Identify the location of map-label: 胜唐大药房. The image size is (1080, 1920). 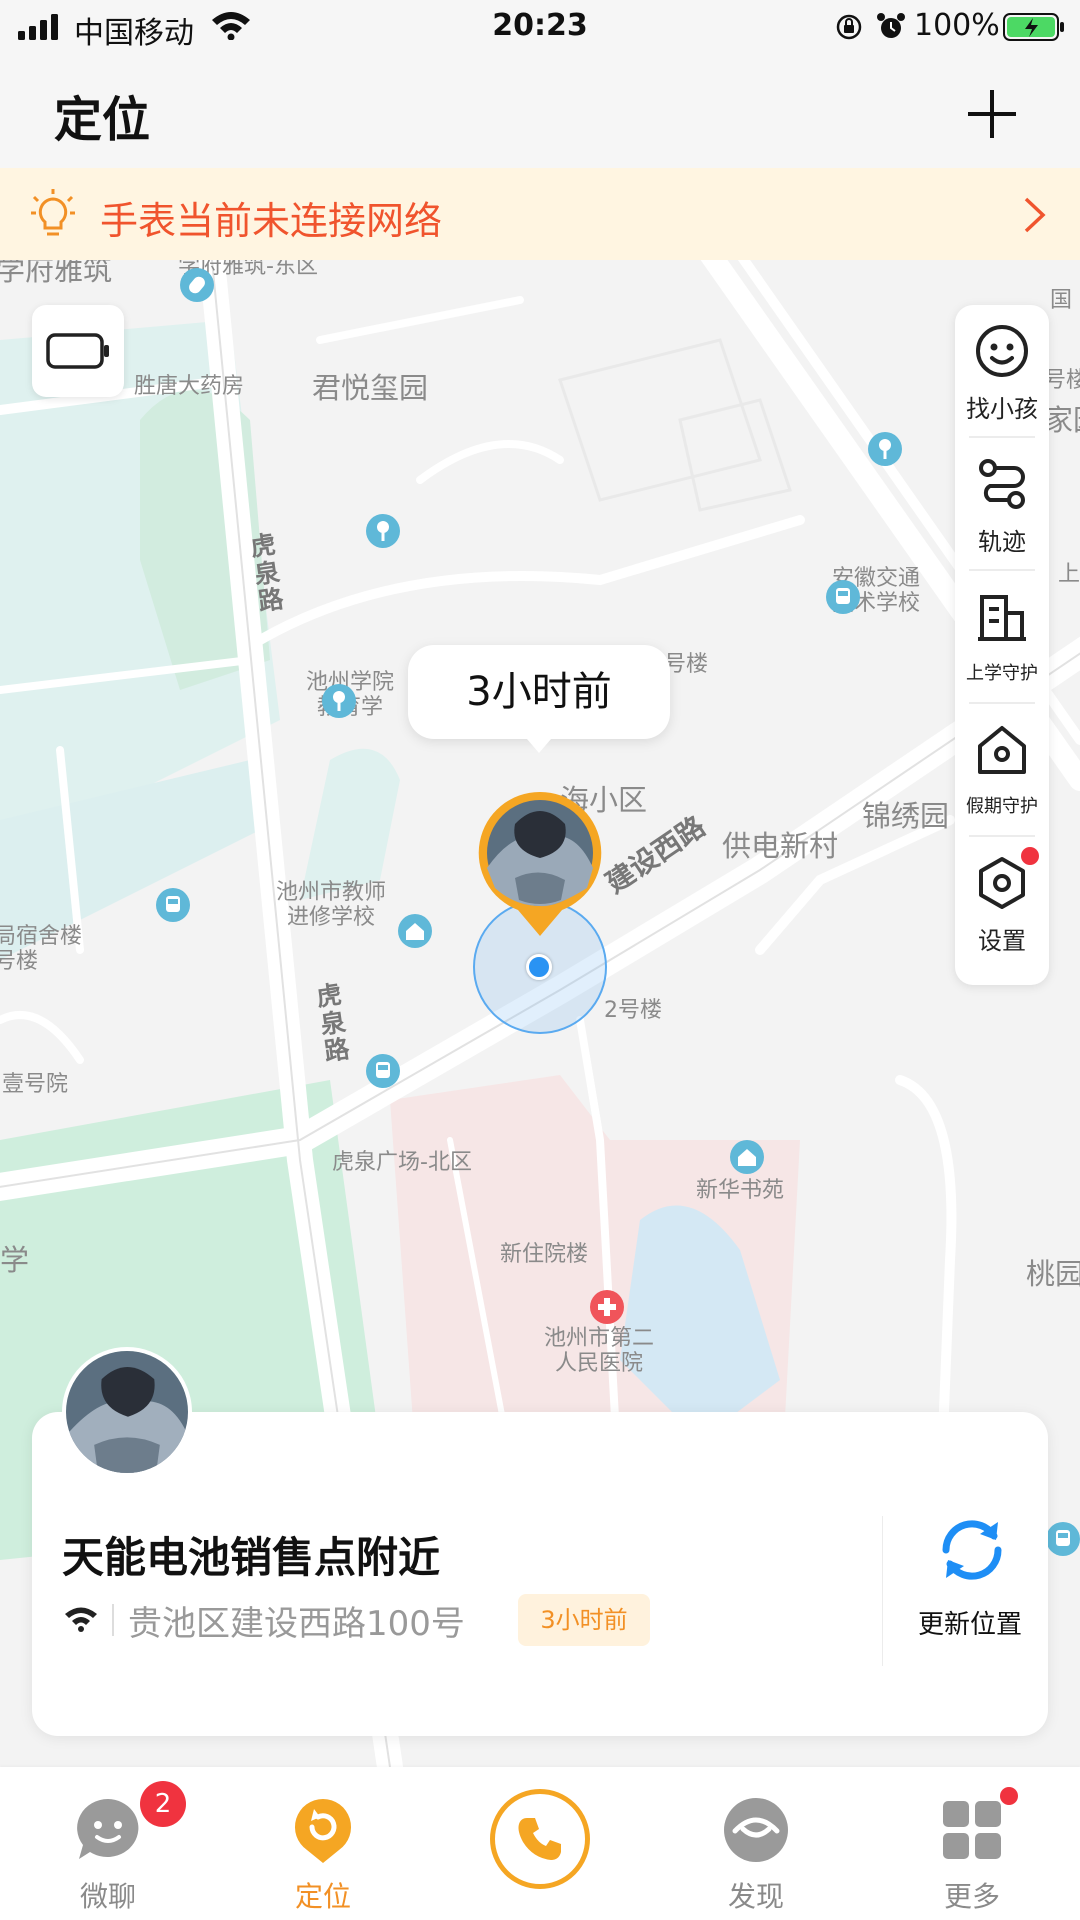
(189, 386).